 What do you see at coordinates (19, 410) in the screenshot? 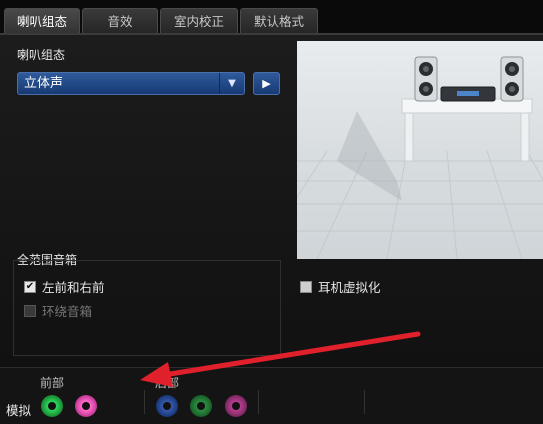
I see `analog-label: 模拟` at bounding box center [19, 410].